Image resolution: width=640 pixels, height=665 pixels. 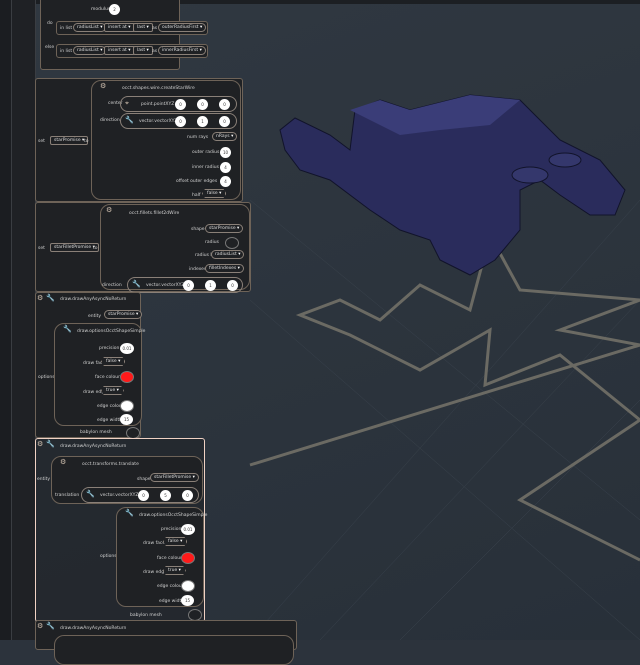 I want to click on edge-width-label: edge width, so click(x=110, y=420).